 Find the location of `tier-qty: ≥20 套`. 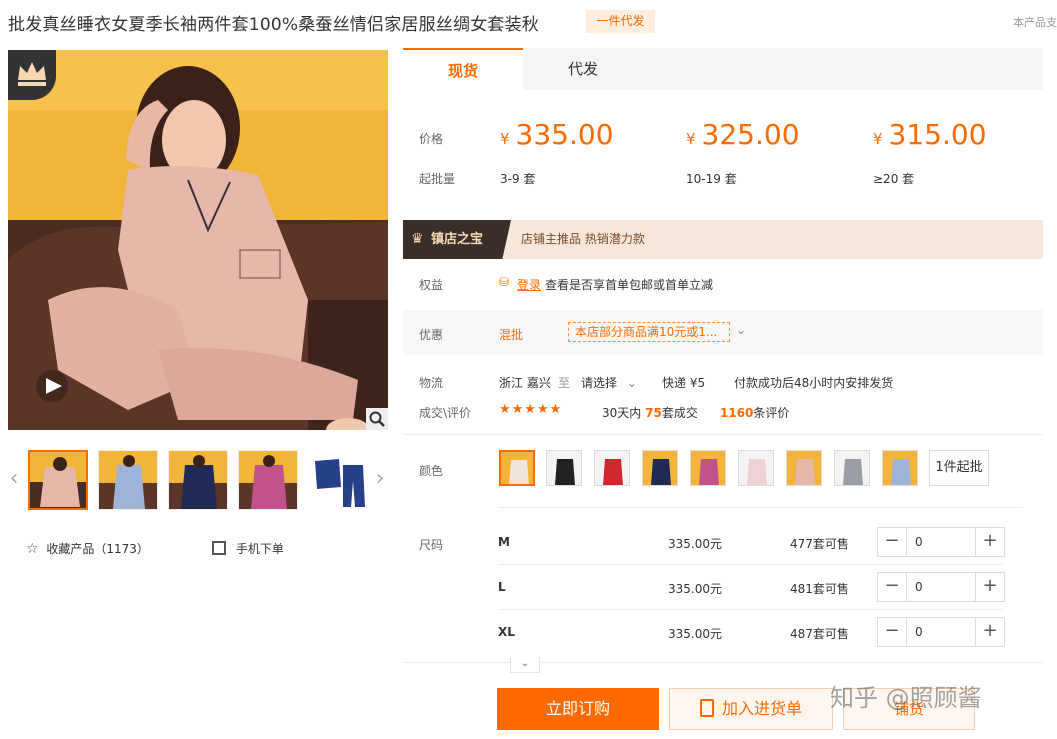

tier-qty: ≥20 套 is located at coordinates (894, 179).